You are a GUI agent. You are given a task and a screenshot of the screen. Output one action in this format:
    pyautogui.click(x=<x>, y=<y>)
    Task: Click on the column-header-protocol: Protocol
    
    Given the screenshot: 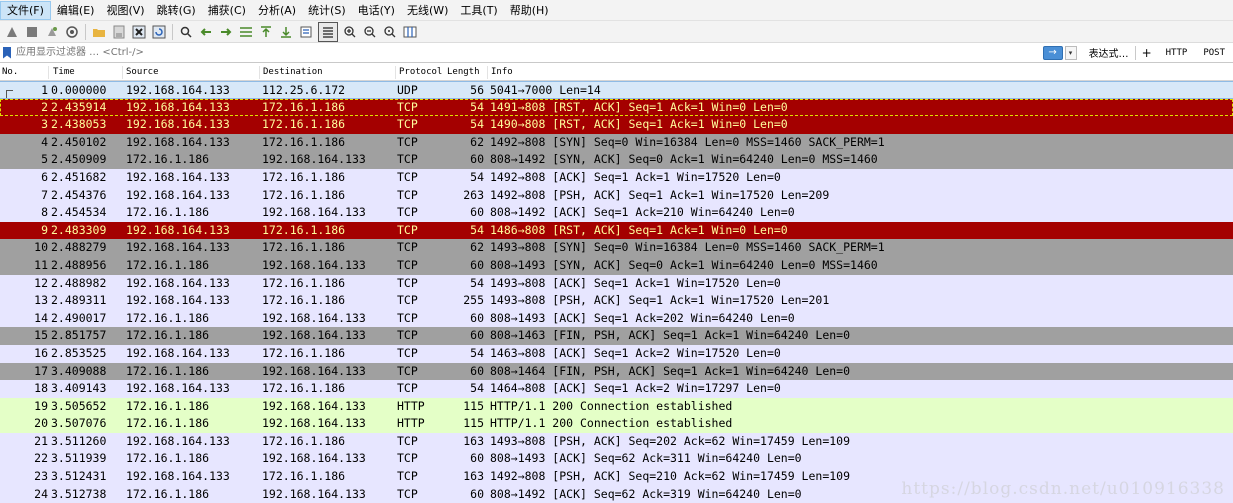 What is the action you would take?
    pyautogui.click(x=420, y=72)
    